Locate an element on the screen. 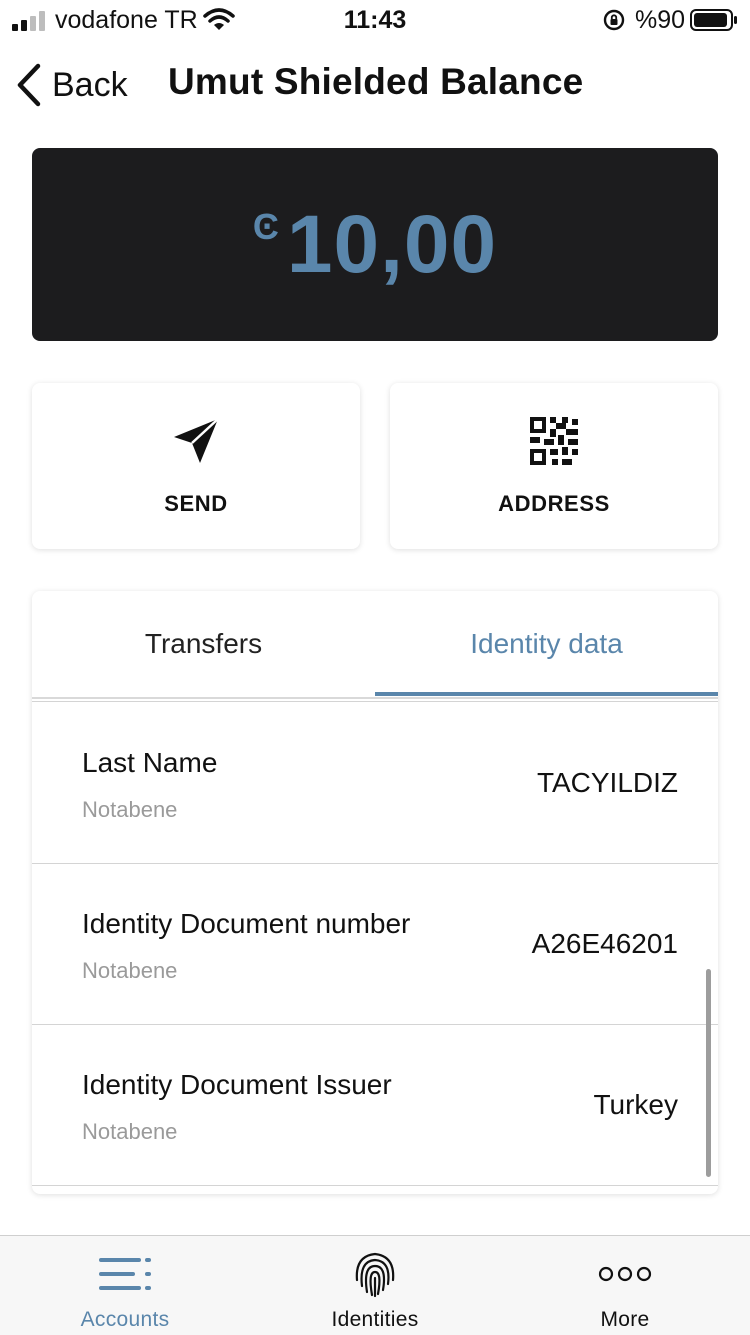 The width and height of the screenshot is (750, 1335). attribute-value: A26E46201 is located at coordinates (604, 943).